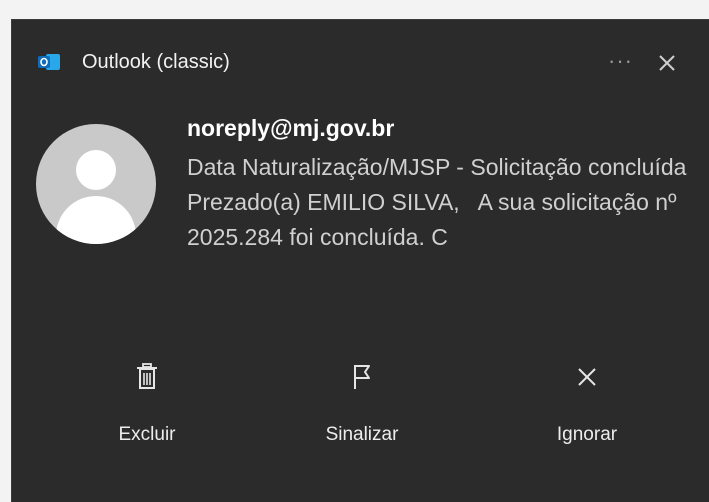 Image resolution: width=709 pixels, height=502 pixels. What do you see at coordinates (587, 434) in the screenshot?
I see `dismiss-label: Ignorar` at bounding box center [587, 434].